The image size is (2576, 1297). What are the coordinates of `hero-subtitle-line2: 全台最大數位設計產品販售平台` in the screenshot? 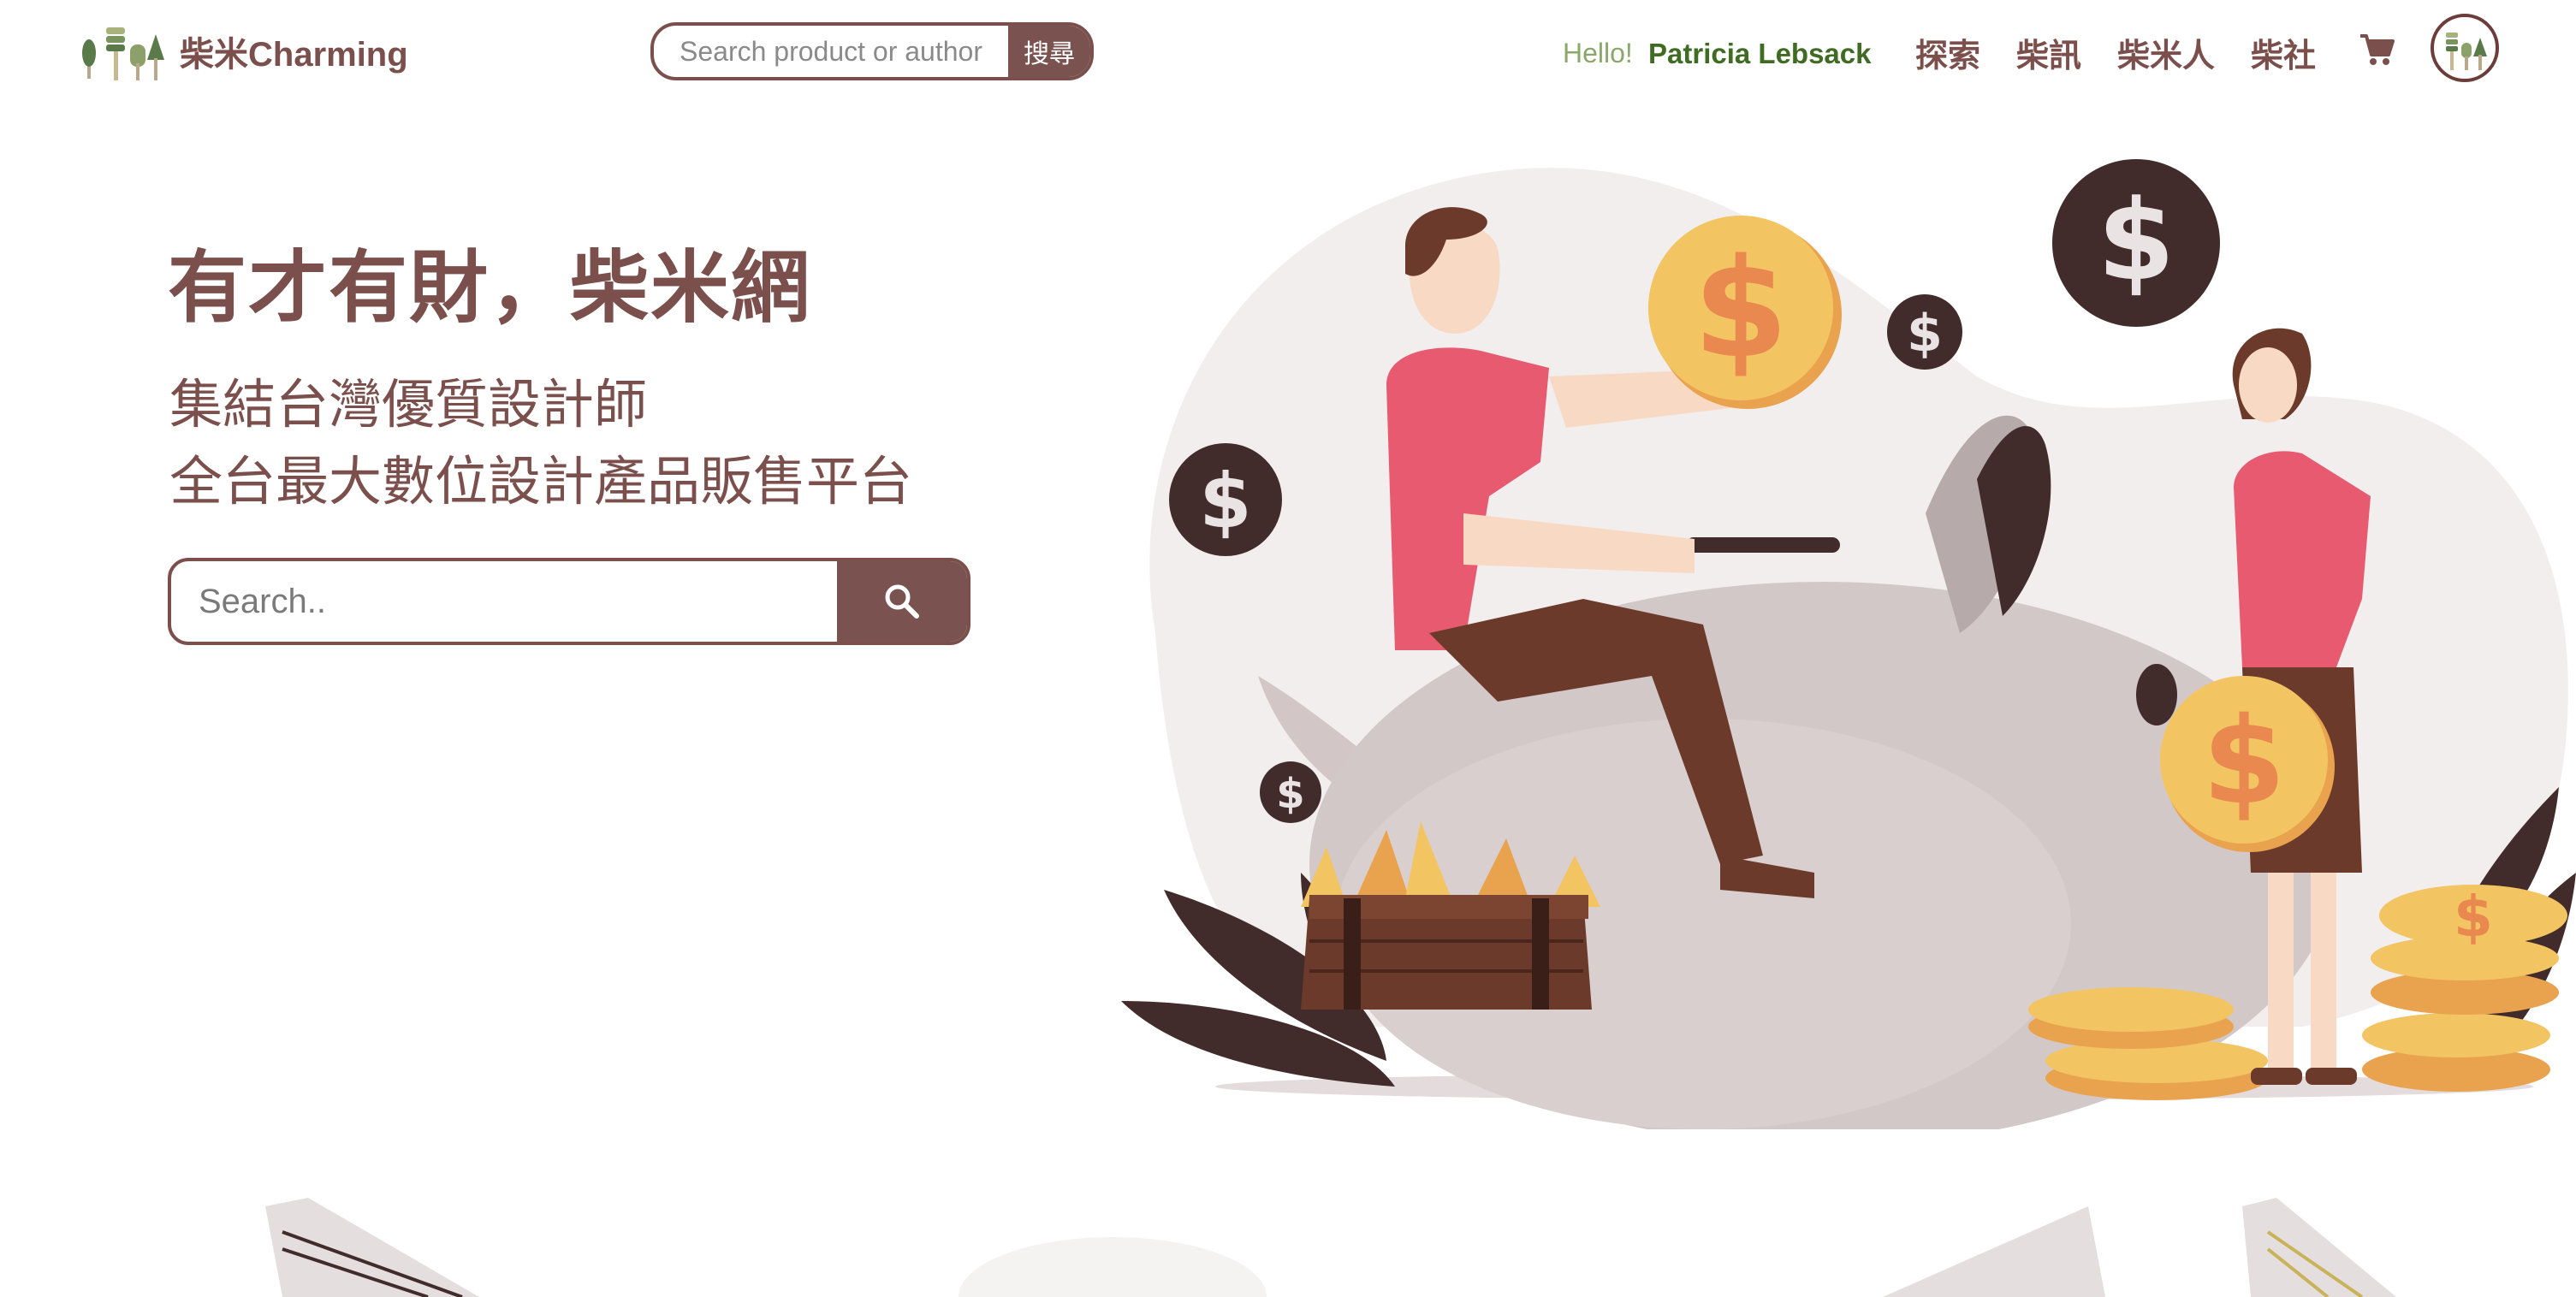 It's located at (541, 481).